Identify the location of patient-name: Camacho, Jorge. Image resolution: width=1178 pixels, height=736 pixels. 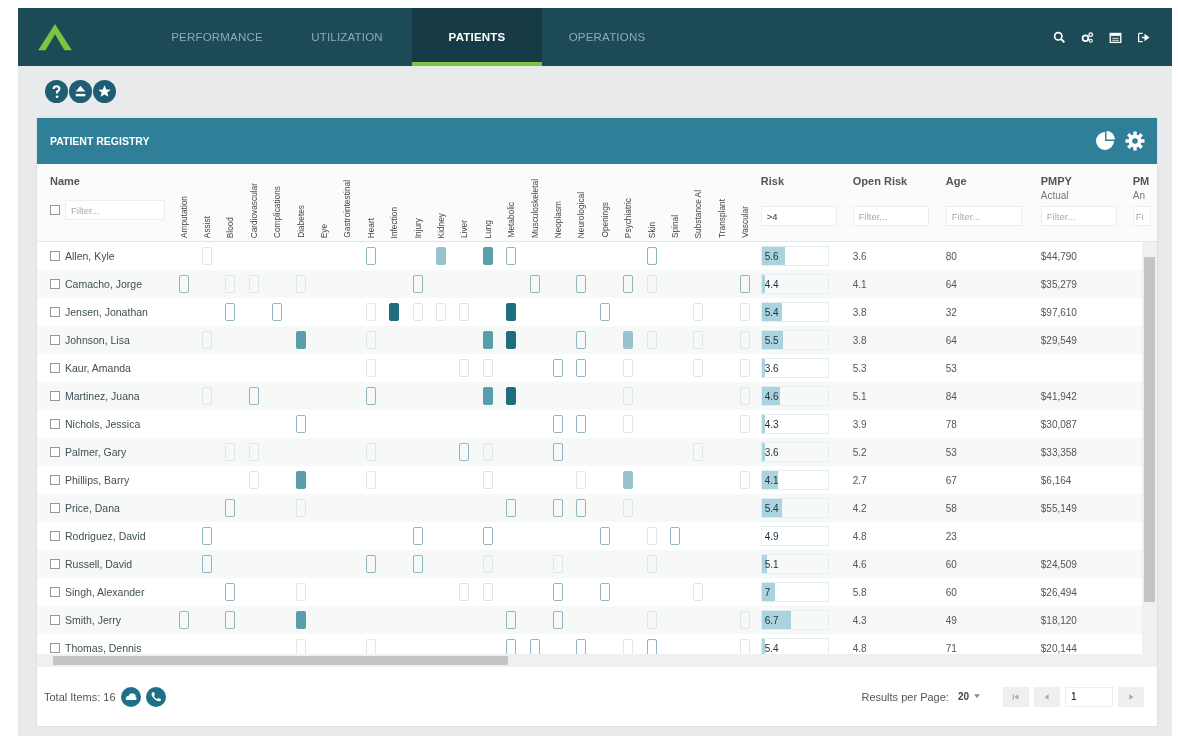
(104, 284).